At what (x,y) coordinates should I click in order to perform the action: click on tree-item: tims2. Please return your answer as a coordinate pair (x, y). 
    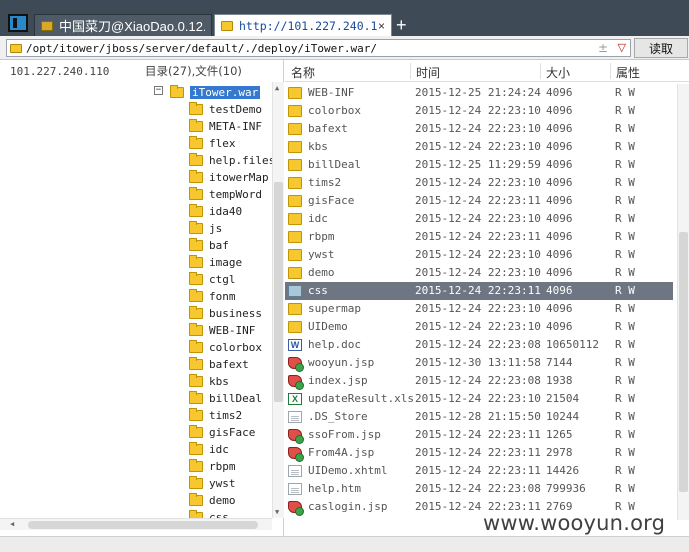
    Looking at the image, I should click on (215, 415).